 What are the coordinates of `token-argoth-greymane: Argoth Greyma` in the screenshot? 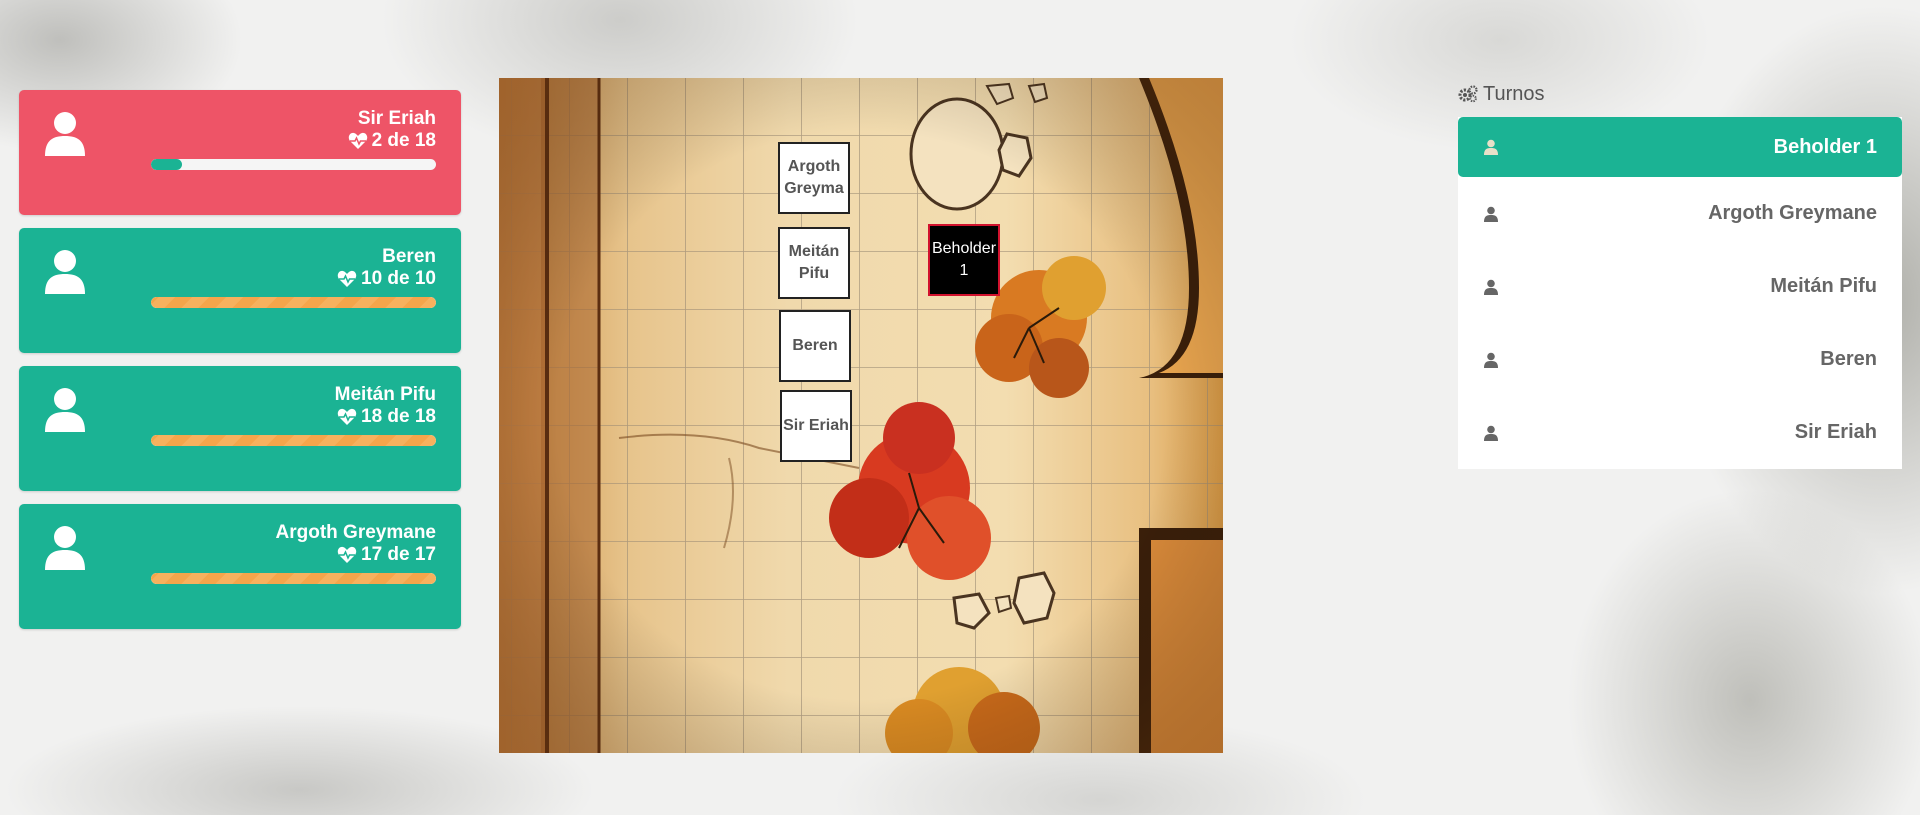 It's located at (814, 178).